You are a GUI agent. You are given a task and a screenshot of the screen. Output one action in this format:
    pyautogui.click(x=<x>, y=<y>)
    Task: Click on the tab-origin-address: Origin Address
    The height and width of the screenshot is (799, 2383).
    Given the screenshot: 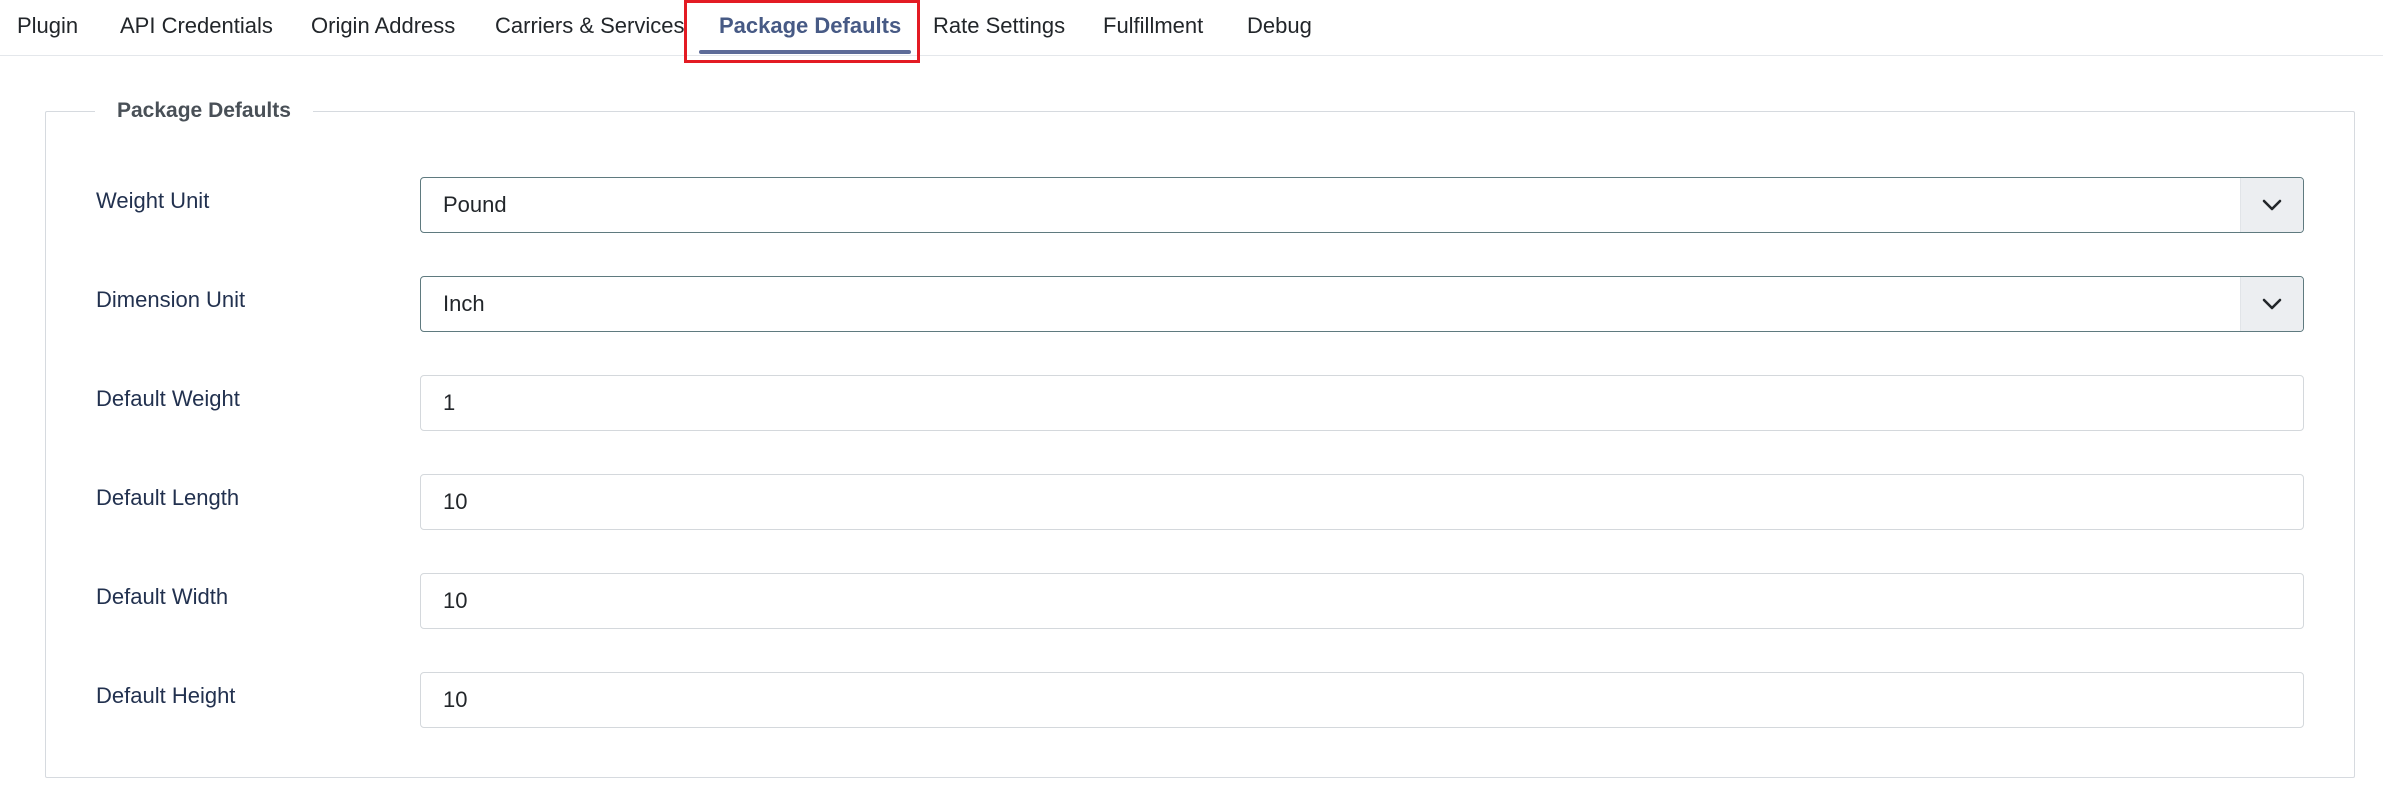 What is the action you would take?
    pyautogui.click(x=383, y=27)
    